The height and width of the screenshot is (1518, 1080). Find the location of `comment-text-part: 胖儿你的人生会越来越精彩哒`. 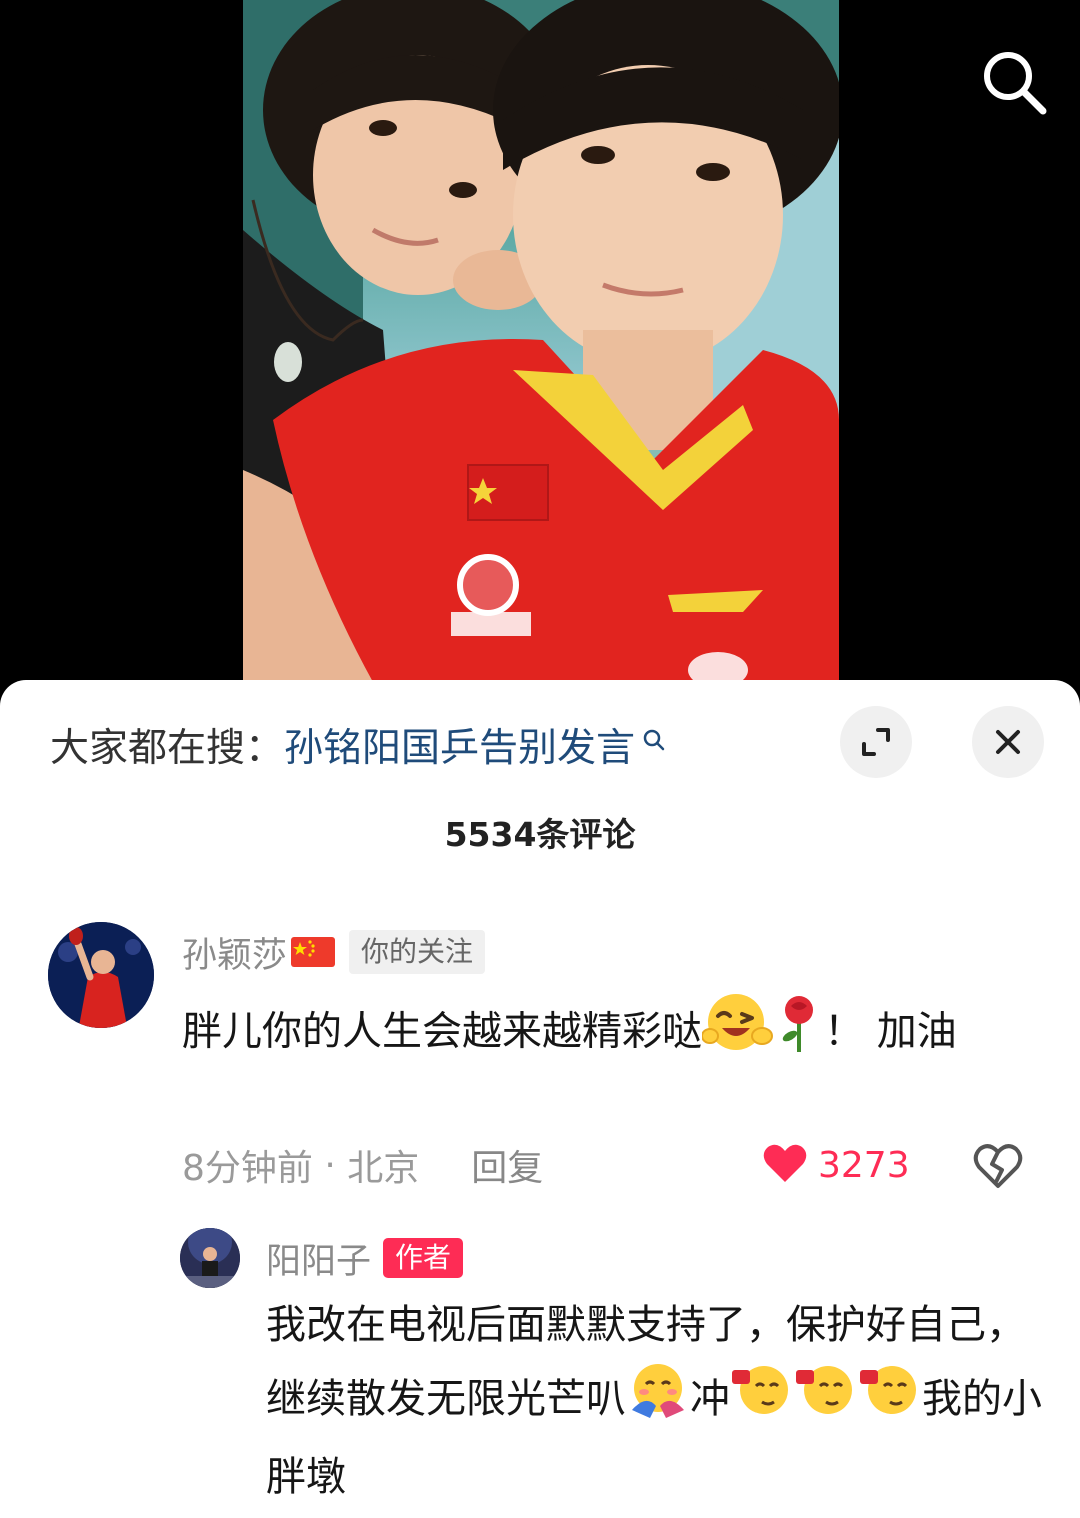

comment-text-part: 胖儿你的人生会越来越精彩哒 is located at coordinates (442, 1031).